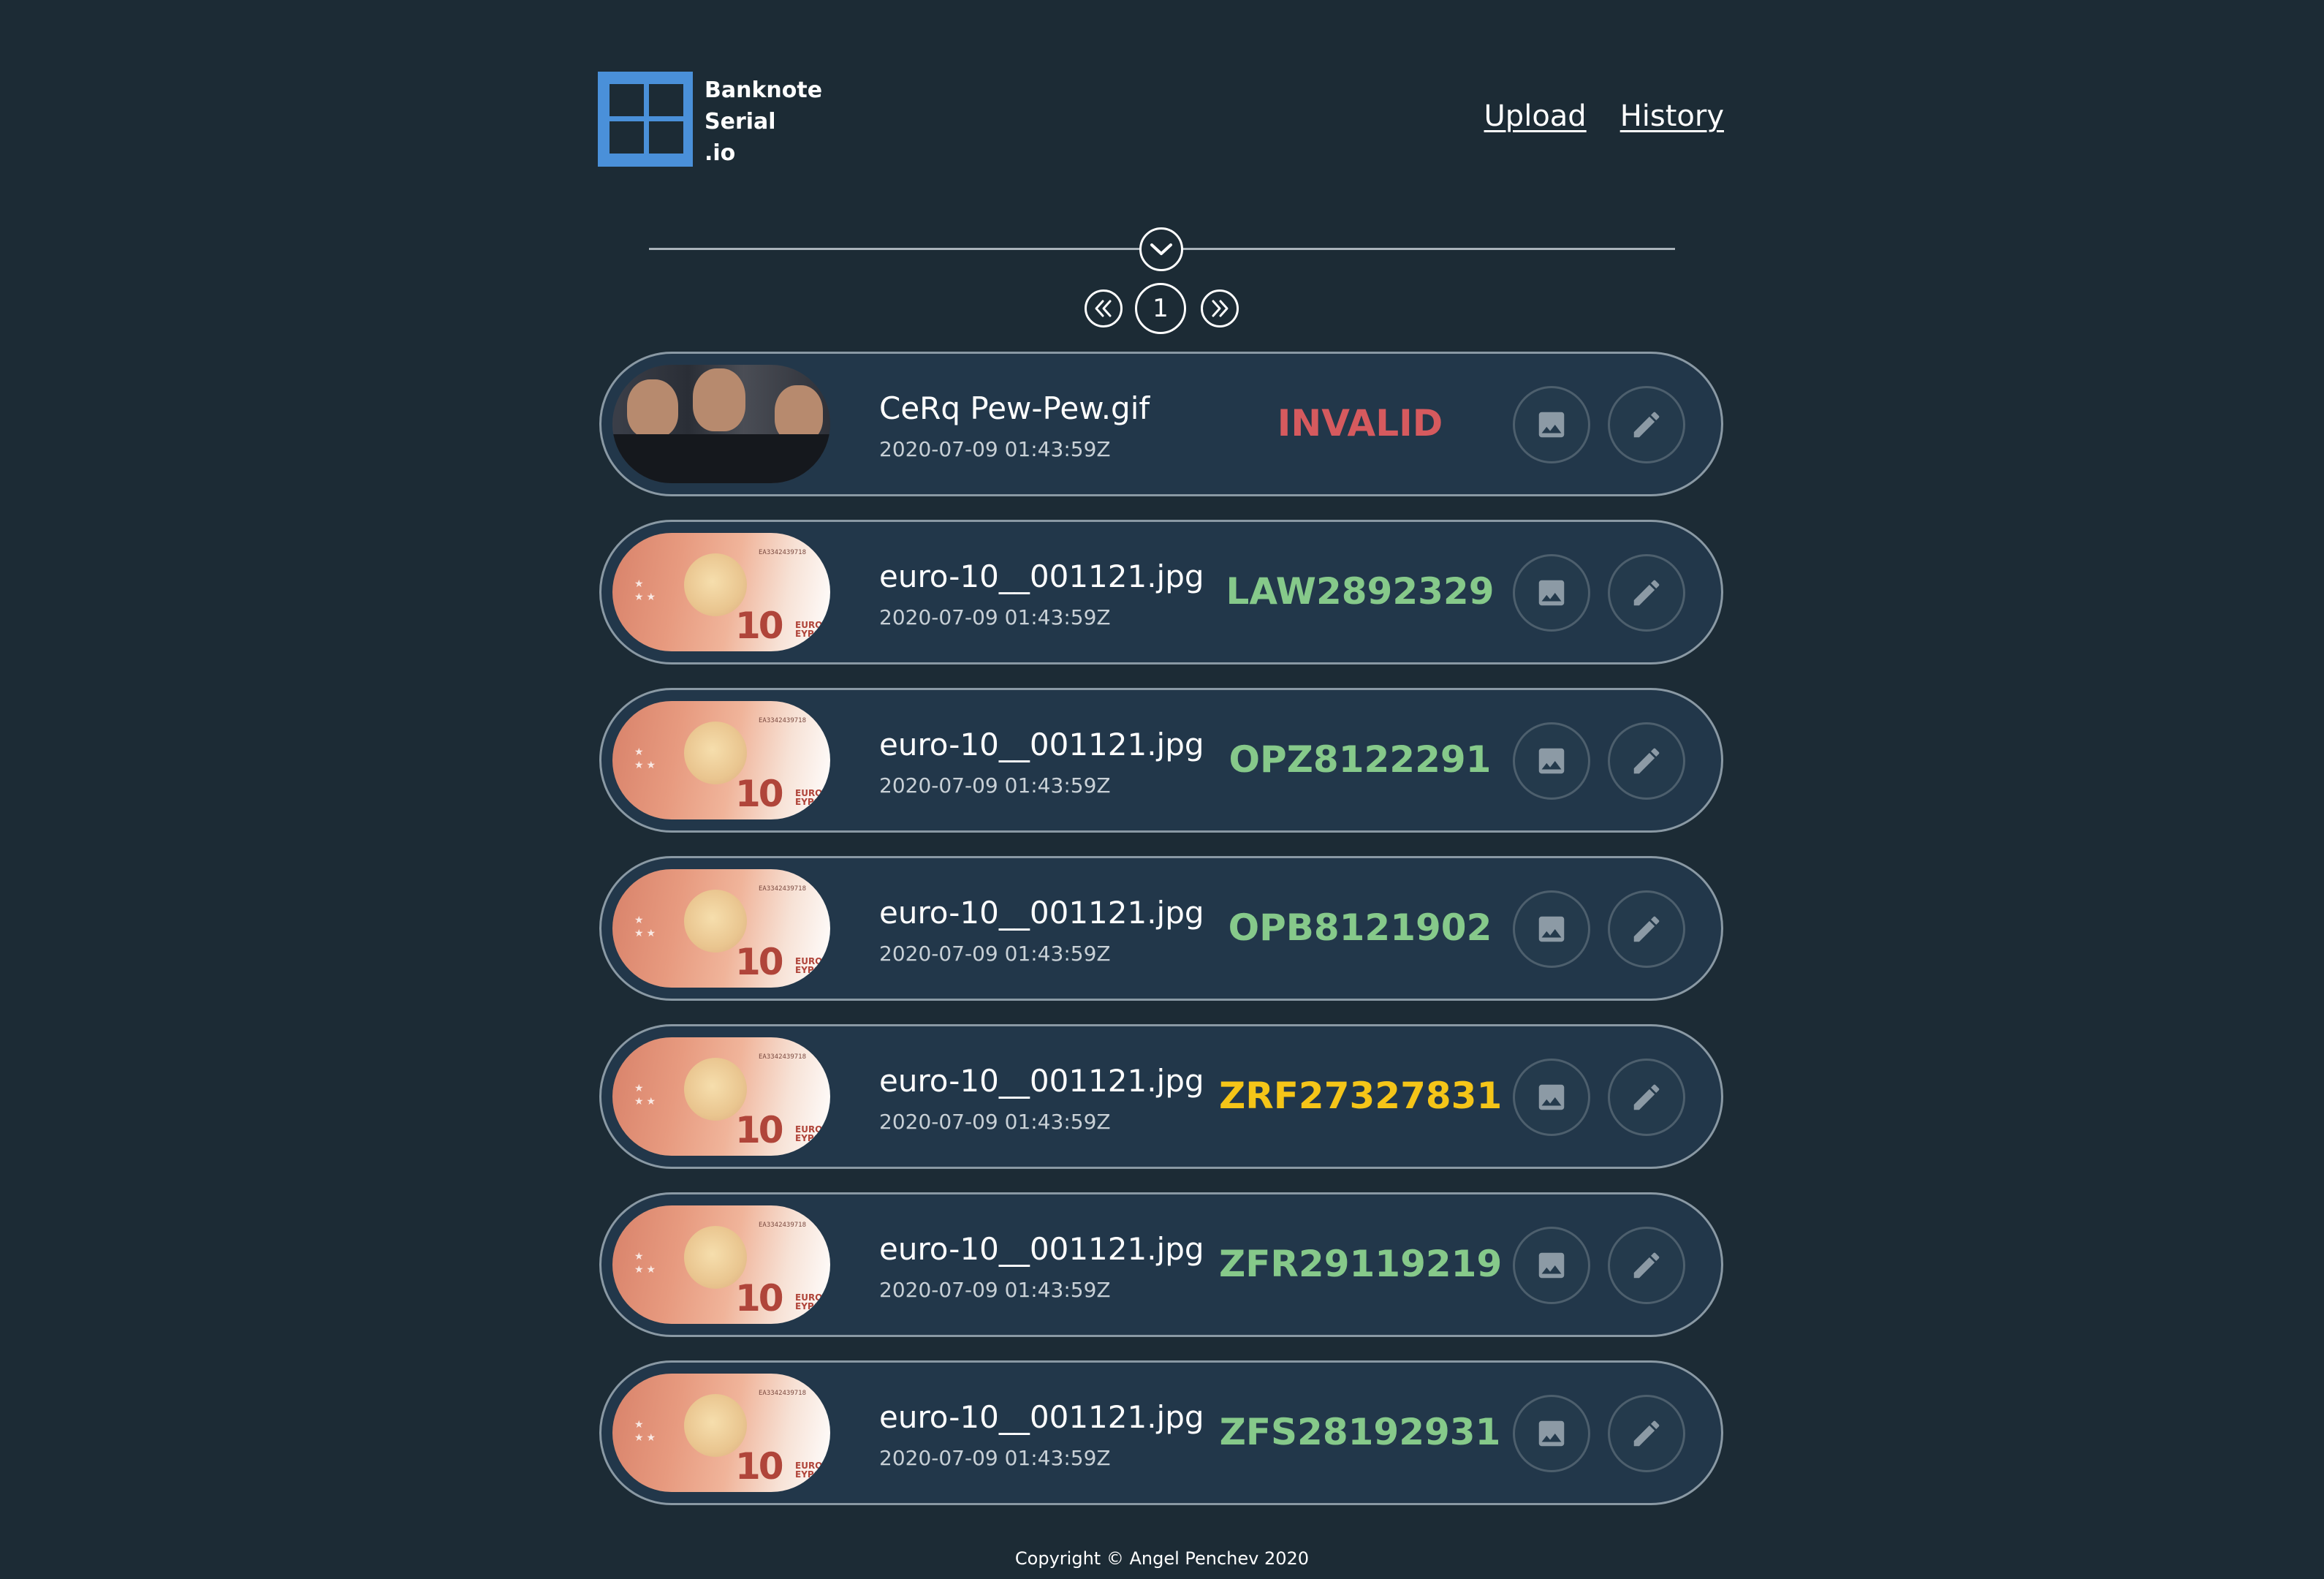 The width and height of the screenshot is (2324, 1579). What do you see at coordinates (1220, 308) in the screenshot?
I see `next-page-button` at bounding box center [1220, 308].